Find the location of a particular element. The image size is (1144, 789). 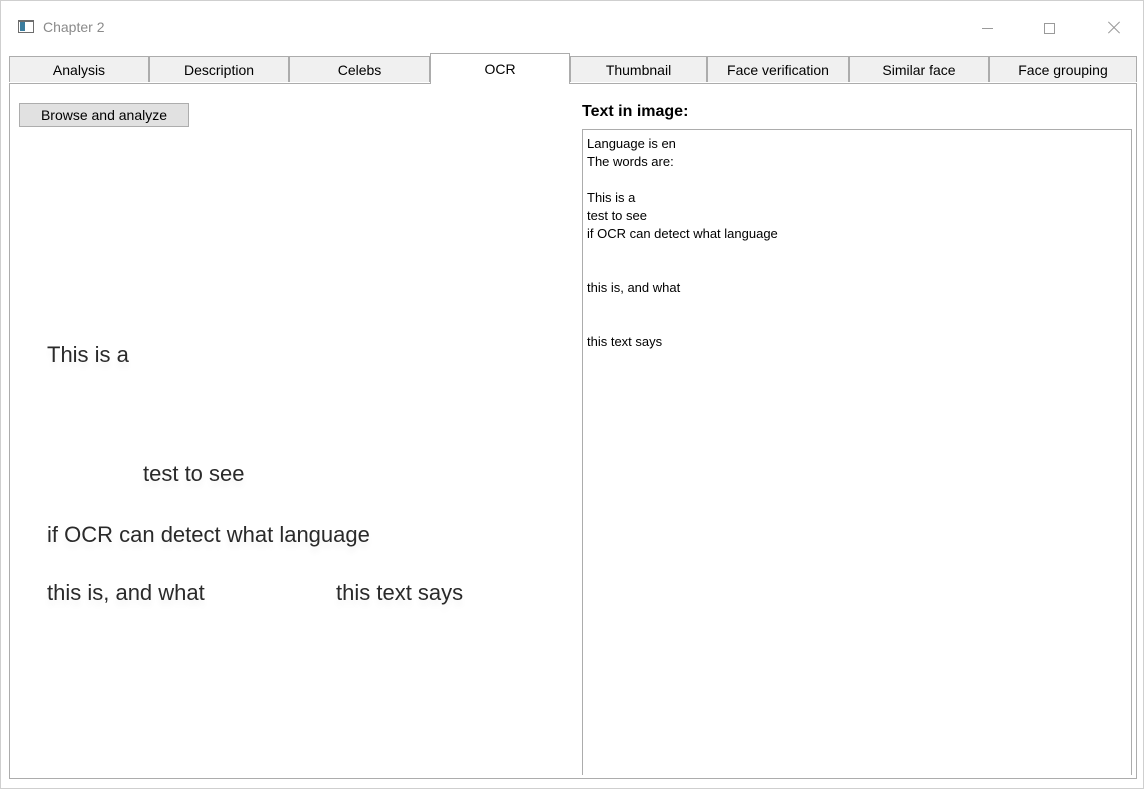

close-button is located at coordinates (1113, 28).